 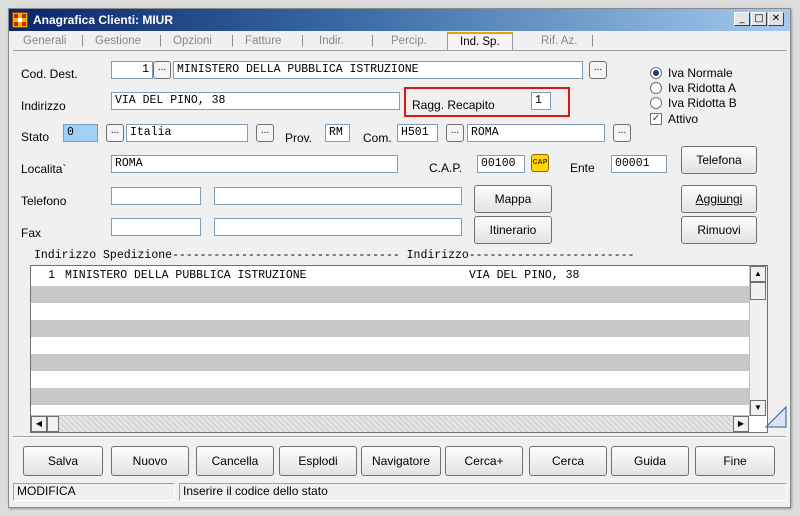 I want to click on itinerario-button: Itinerario, so click(x=513, y=230).